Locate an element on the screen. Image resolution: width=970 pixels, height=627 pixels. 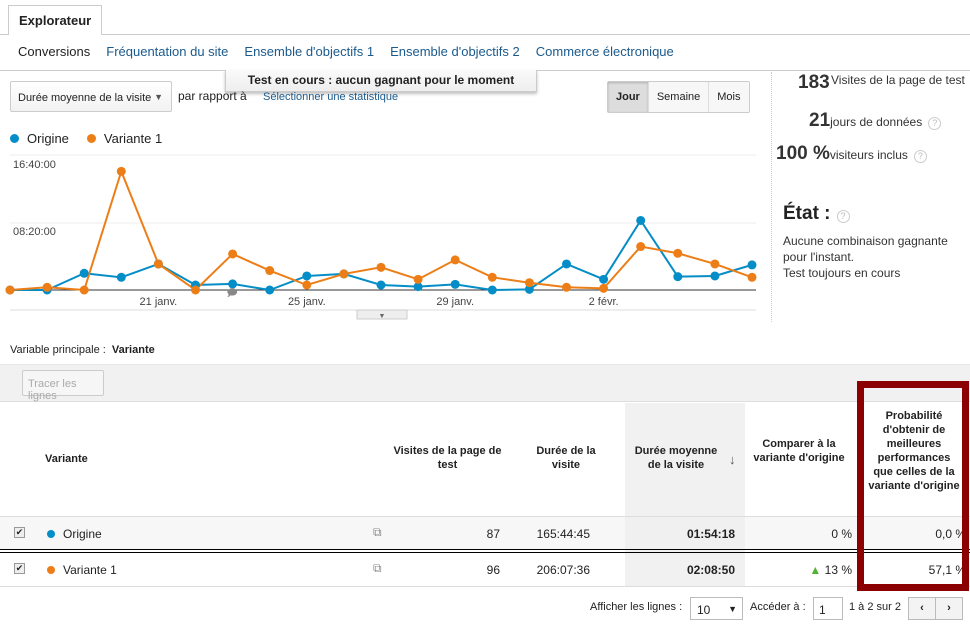
cell-duration: 206:07:36 is located at coordinates (563, 570).